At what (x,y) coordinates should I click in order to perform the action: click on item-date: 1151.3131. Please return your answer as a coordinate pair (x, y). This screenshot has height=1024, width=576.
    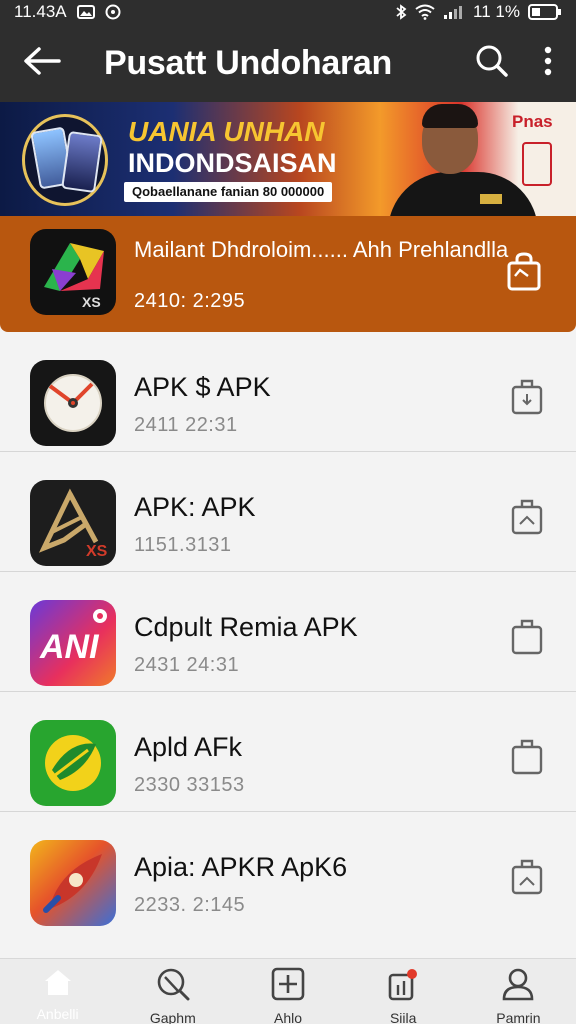
    Looking at the image, I should click on (183, 545).